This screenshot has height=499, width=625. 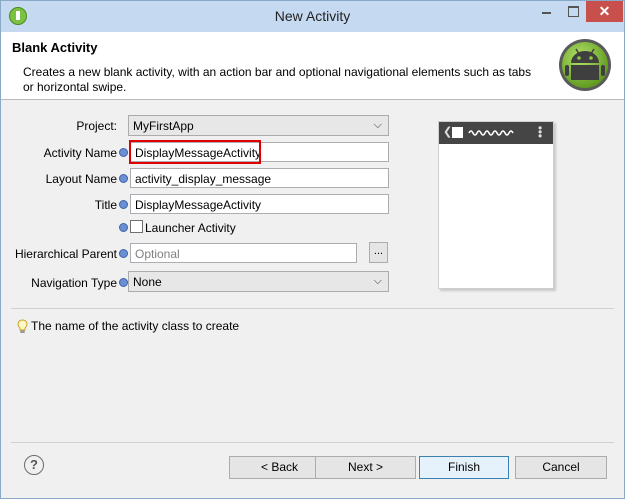 I want to click on navigation-type-dropdown: None ⌵, so click(x=258, y=281).